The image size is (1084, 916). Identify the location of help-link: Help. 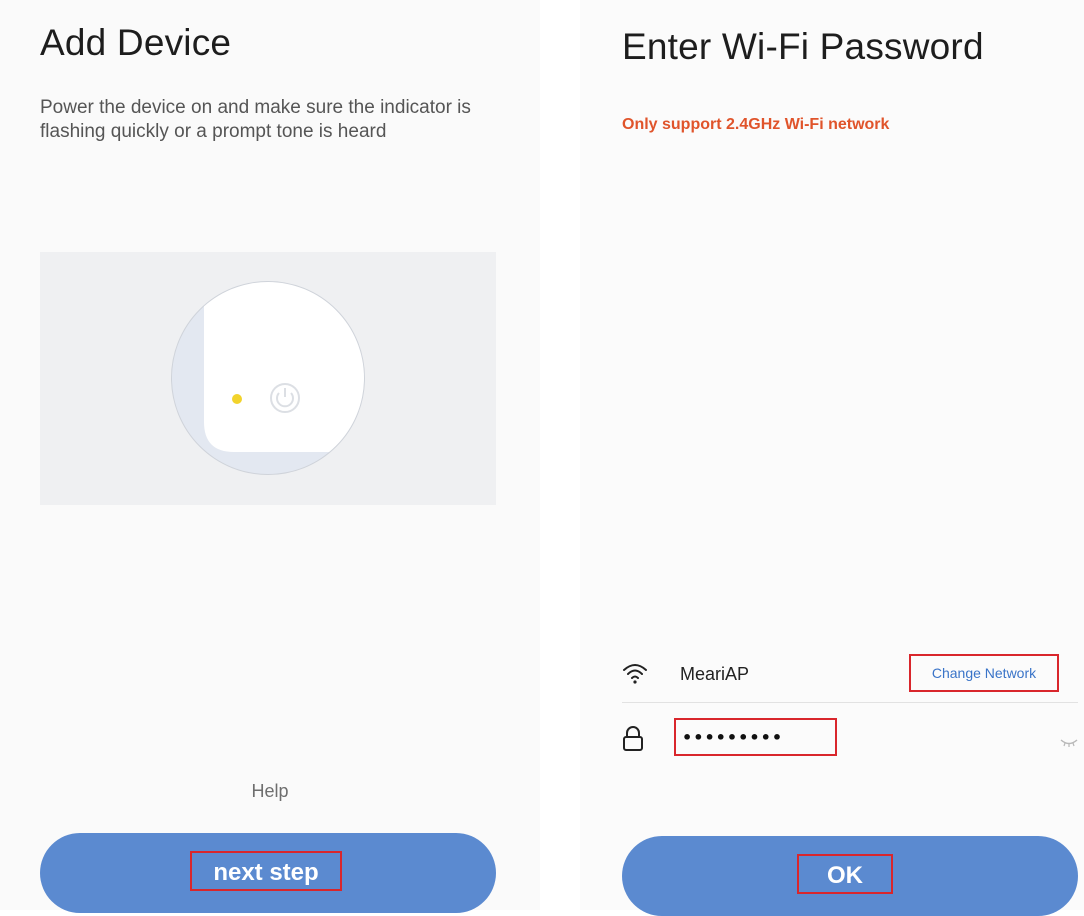
(270, 791).